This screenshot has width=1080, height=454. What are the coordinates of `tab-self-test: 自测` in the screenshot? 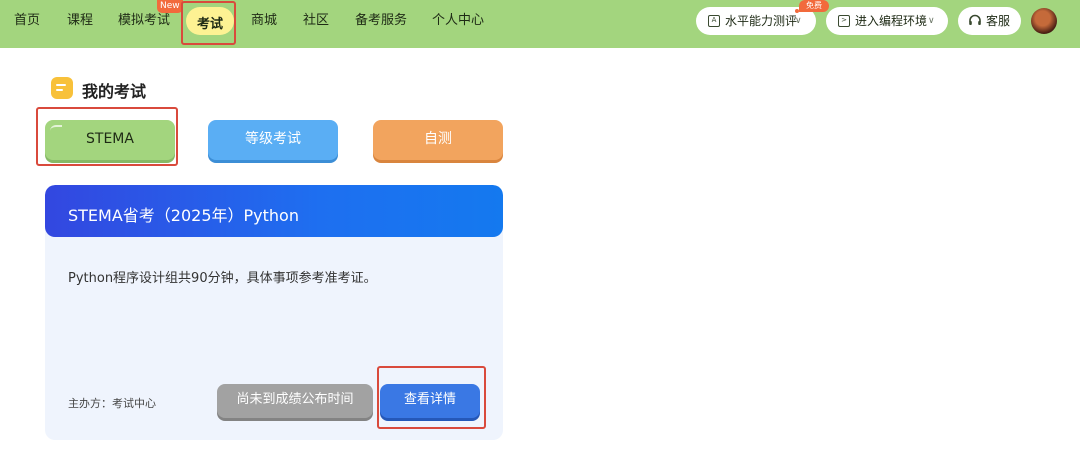 It's located at (438, 140).